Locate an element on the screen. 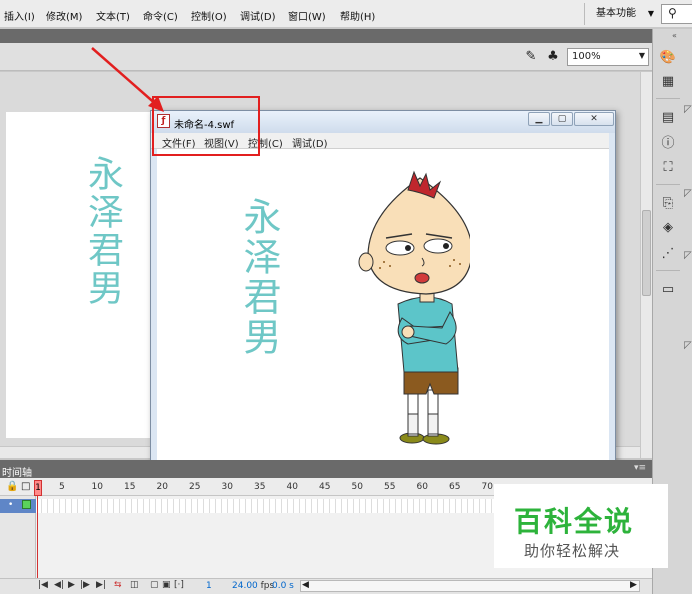  lock-icon: 🔒 is located at coordinates (12, 486).